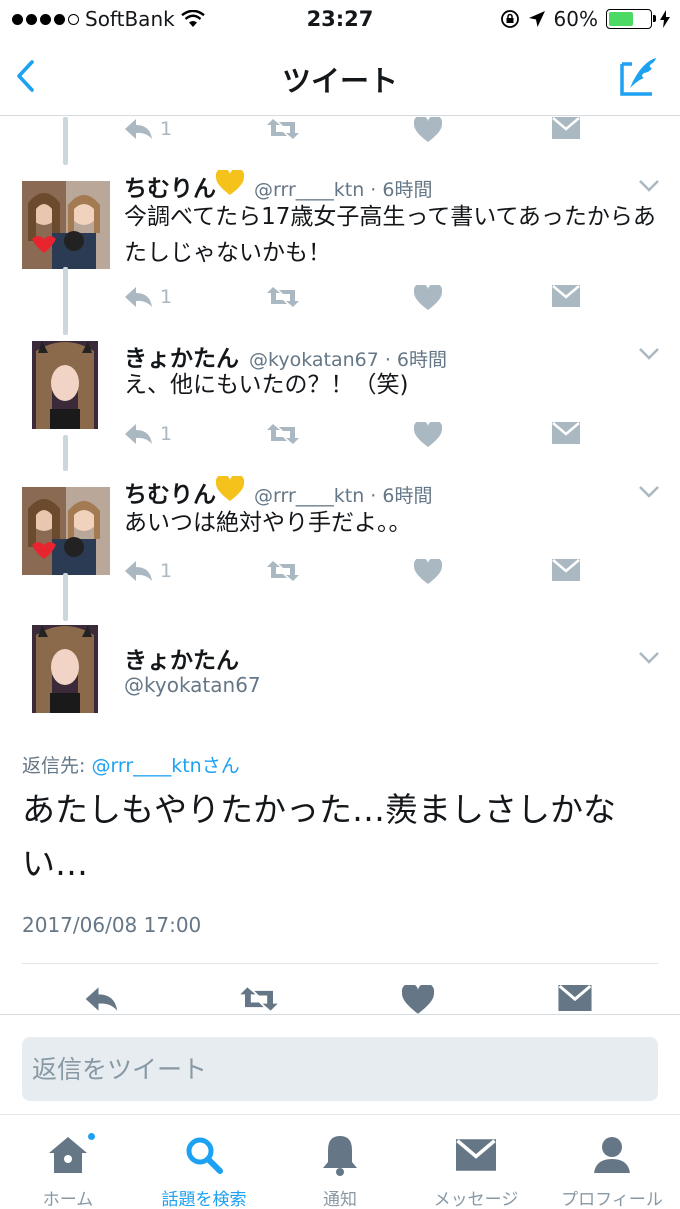 This screenshot has width=680, height=1209. What do you see at coordinates (165, 766) in the screenshot?
I see `reply-to-link: @rrr____ktnさん` at bounding box center [165, 766].